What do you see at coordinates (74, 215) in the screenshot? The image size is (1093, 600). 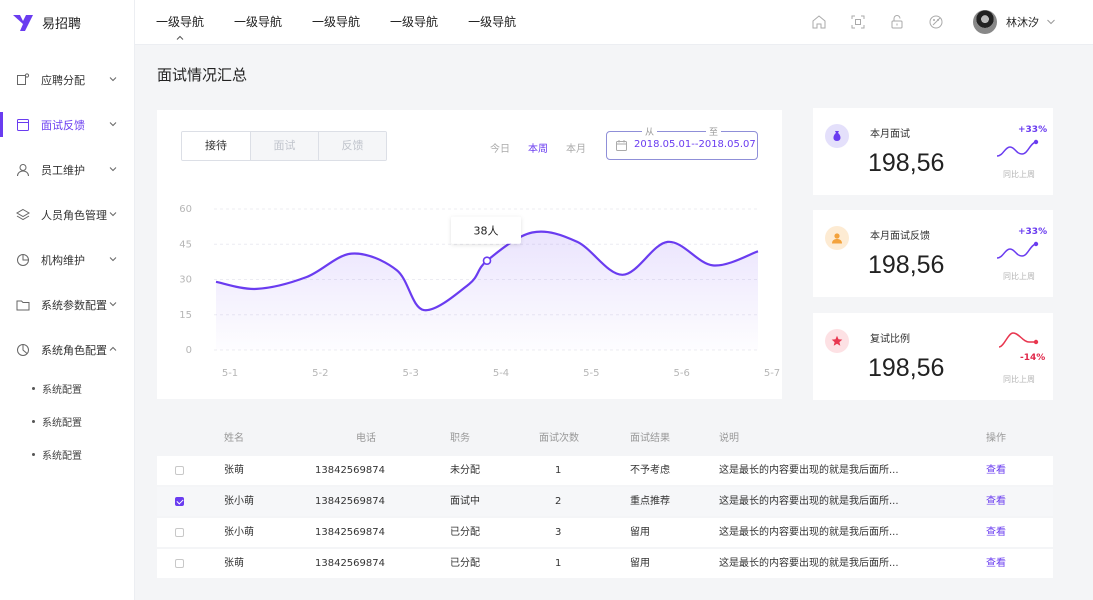 I see `sidebar-item-label: 人员角色管理` at bounding box center [74, 215].